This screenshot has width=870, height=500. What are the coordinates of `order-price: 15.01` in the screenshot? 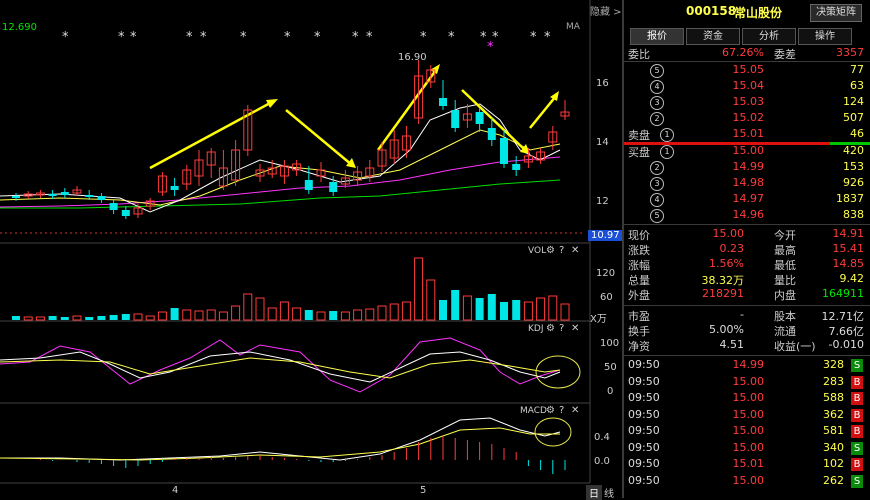 It's located at (748, 133).